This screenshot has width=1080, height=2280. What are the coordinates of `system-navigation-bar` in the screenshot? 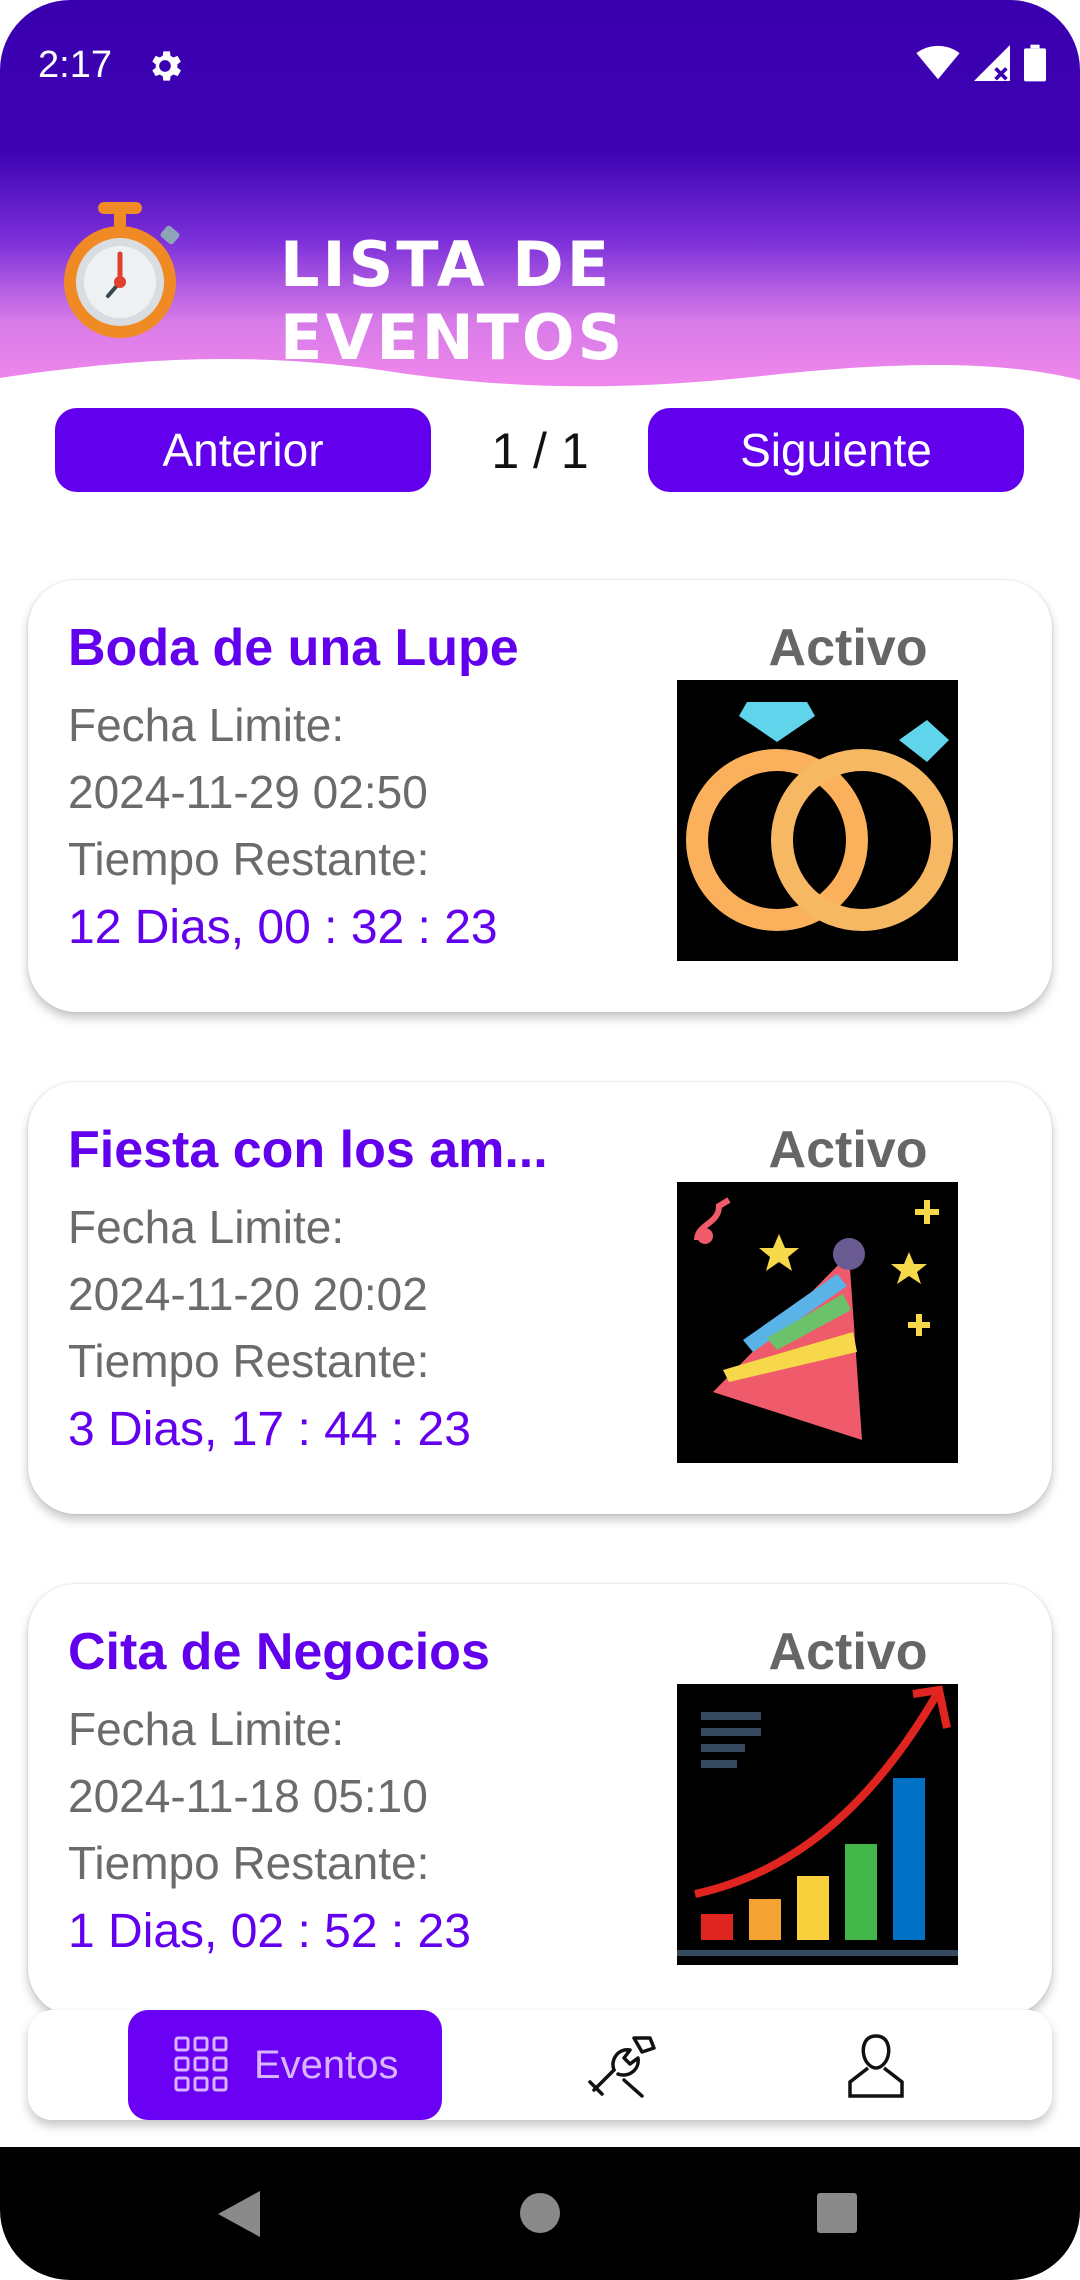 It's located at (540, 2213).